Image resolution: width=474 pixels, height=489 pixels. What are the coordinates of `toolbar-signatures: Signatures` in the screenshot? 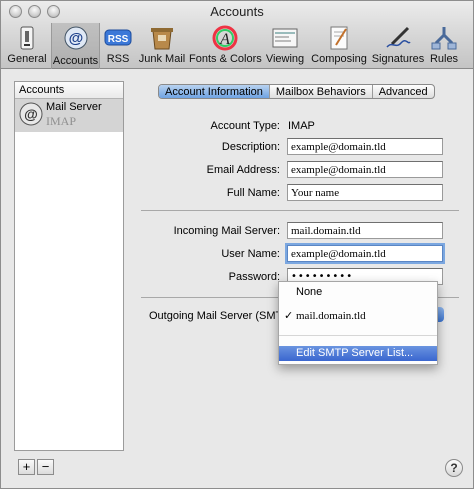 It's located at (398, 46).